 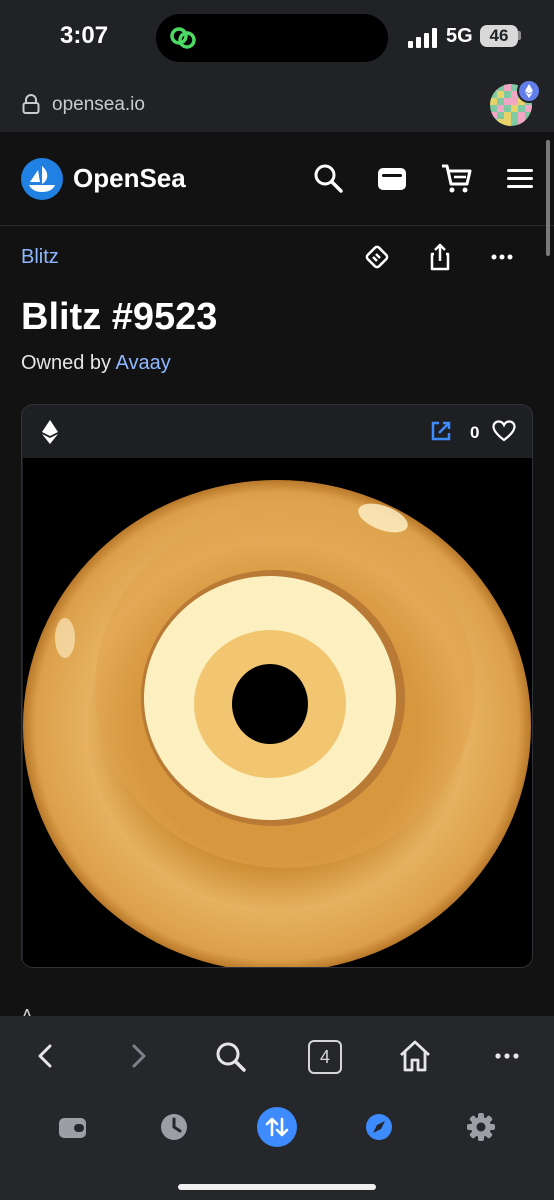 I want to click on browser-tab-icon, so click(x=379, y=1127).